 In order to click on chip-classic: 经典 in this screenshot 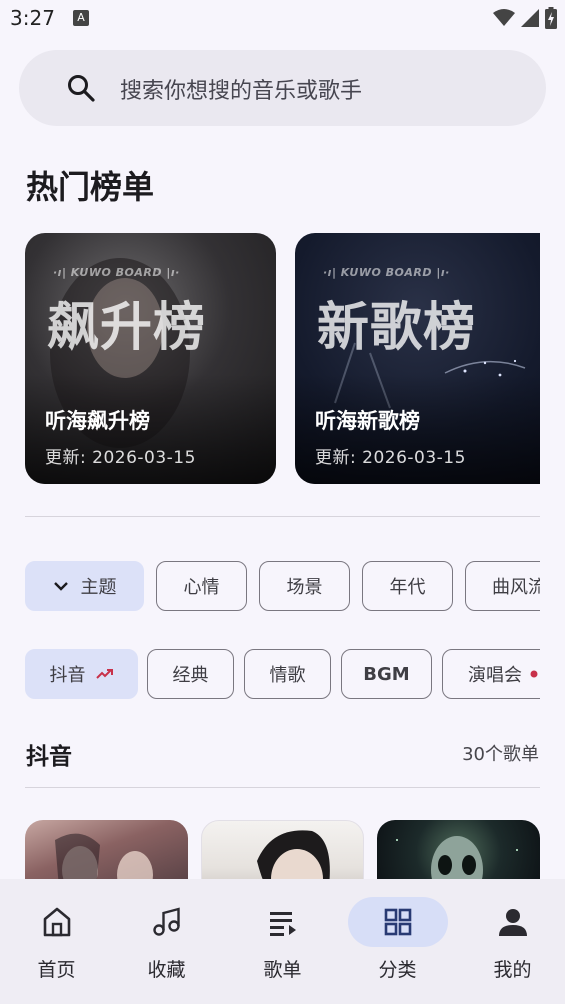, I will do `click(190, 674)`.